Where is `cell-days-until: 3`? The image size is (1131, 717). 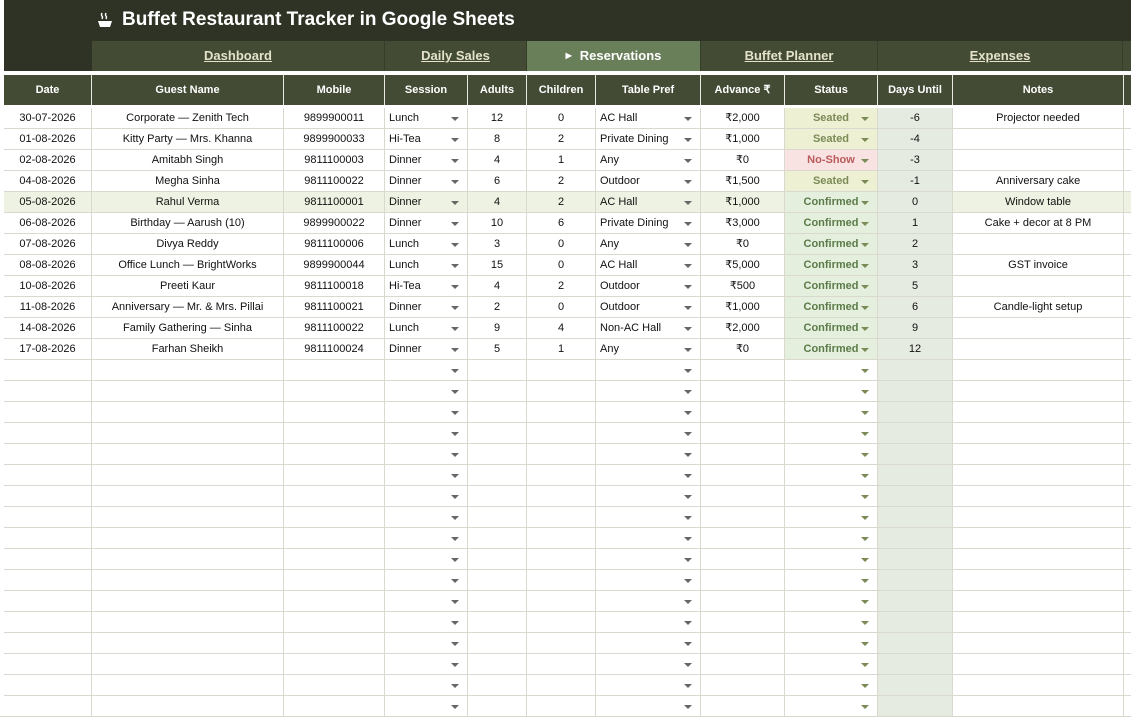 cell-days-until: 3 is located at coordinates (915, 265).